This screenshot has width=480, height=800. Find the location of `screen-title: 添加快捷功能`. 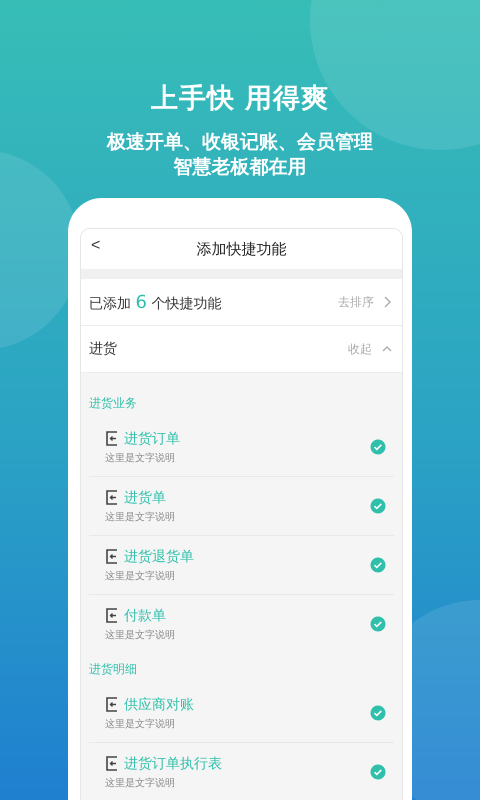

screen-title: 添加快捷功能 is located at coordinates (241, 249).